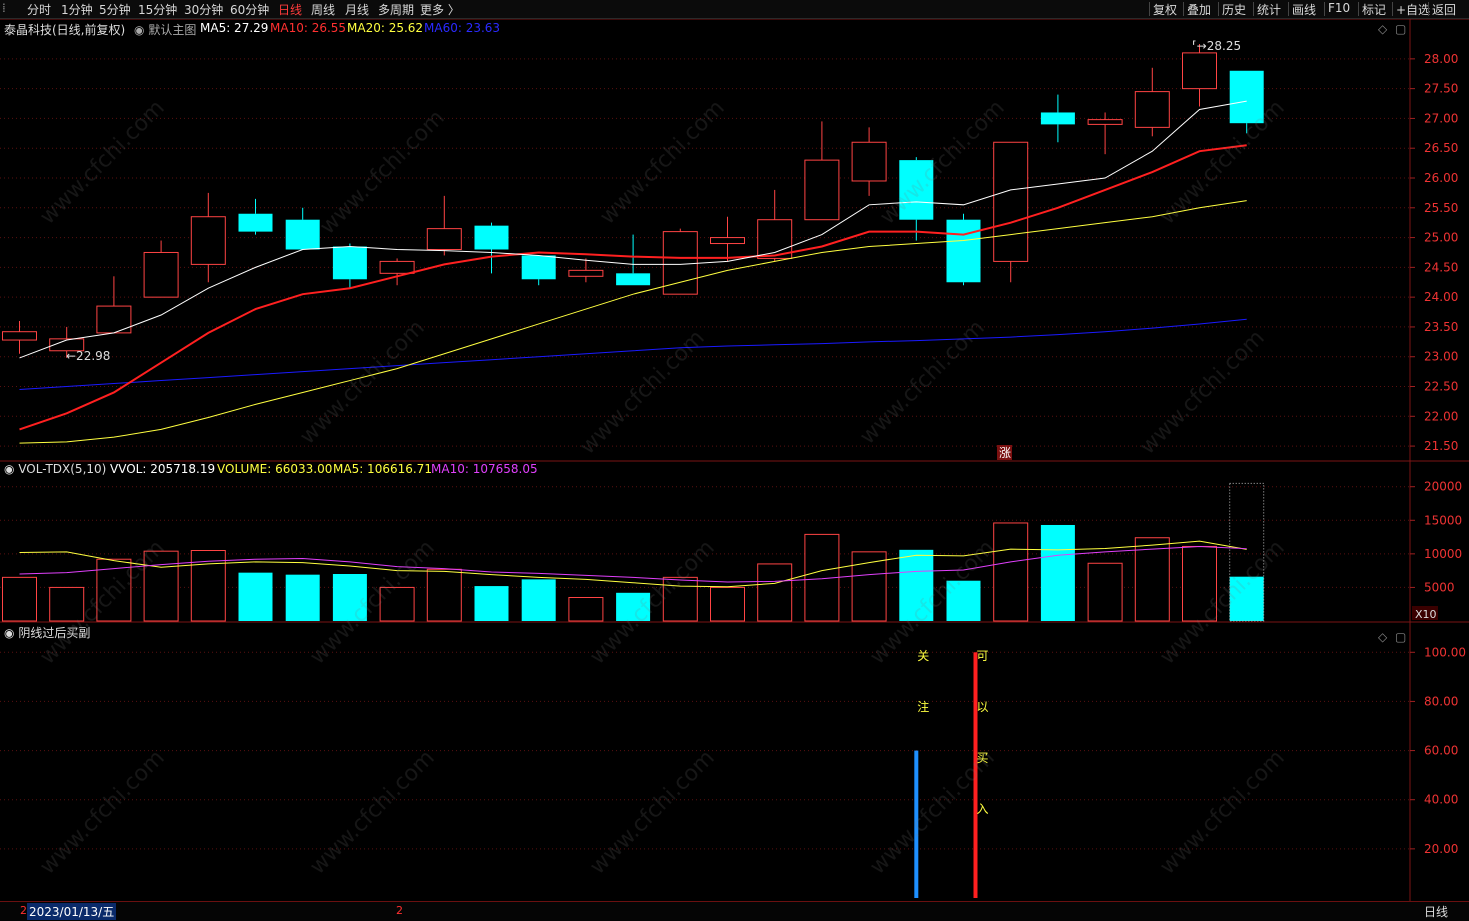  I want to click on indicator-tick-label: 100.00, so click(1445, 652).